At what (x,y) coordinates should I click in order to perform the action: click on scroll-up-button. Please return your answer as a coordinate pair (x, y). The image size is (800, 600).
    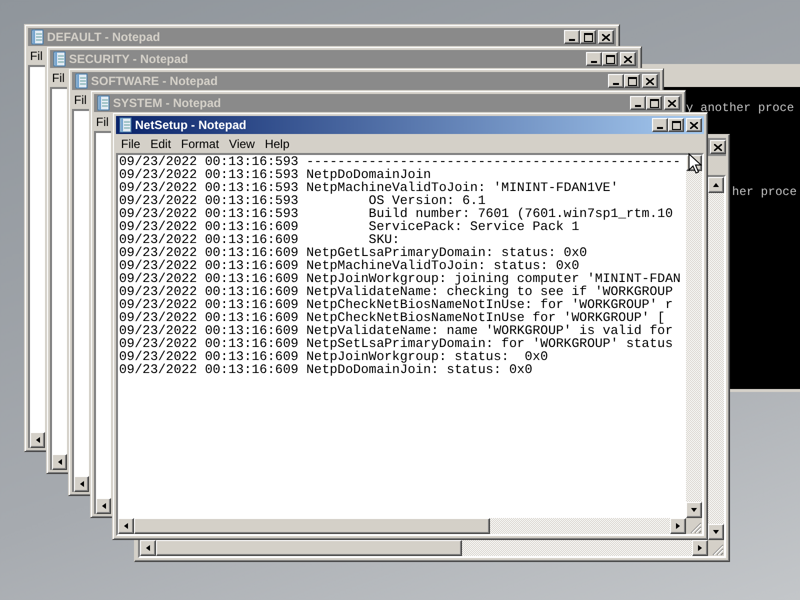
    Looking at the image, I should click on (716, 185).